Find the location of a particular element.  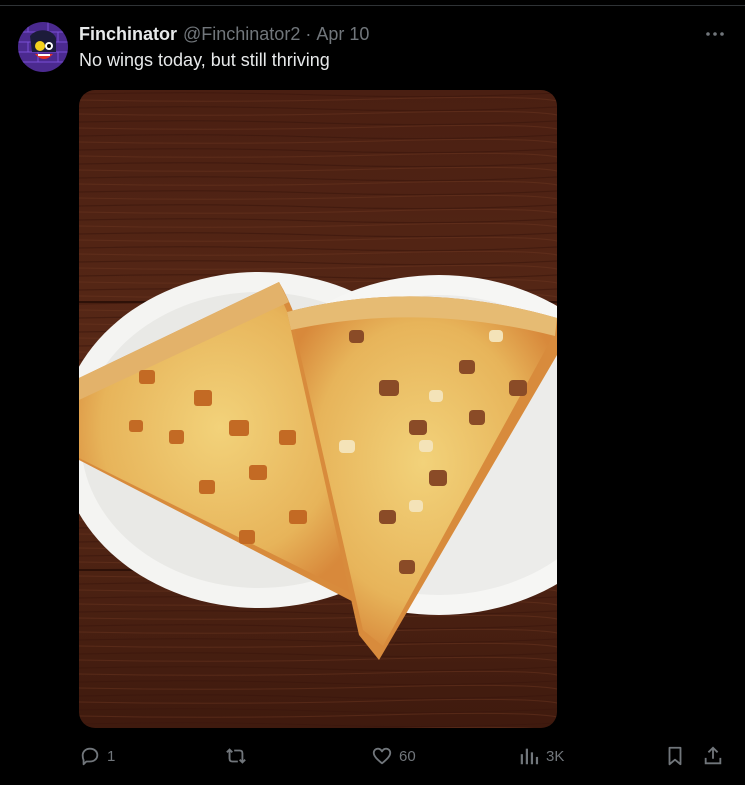

tweet-date: Apr 10 is located at coordinates (342, 34).